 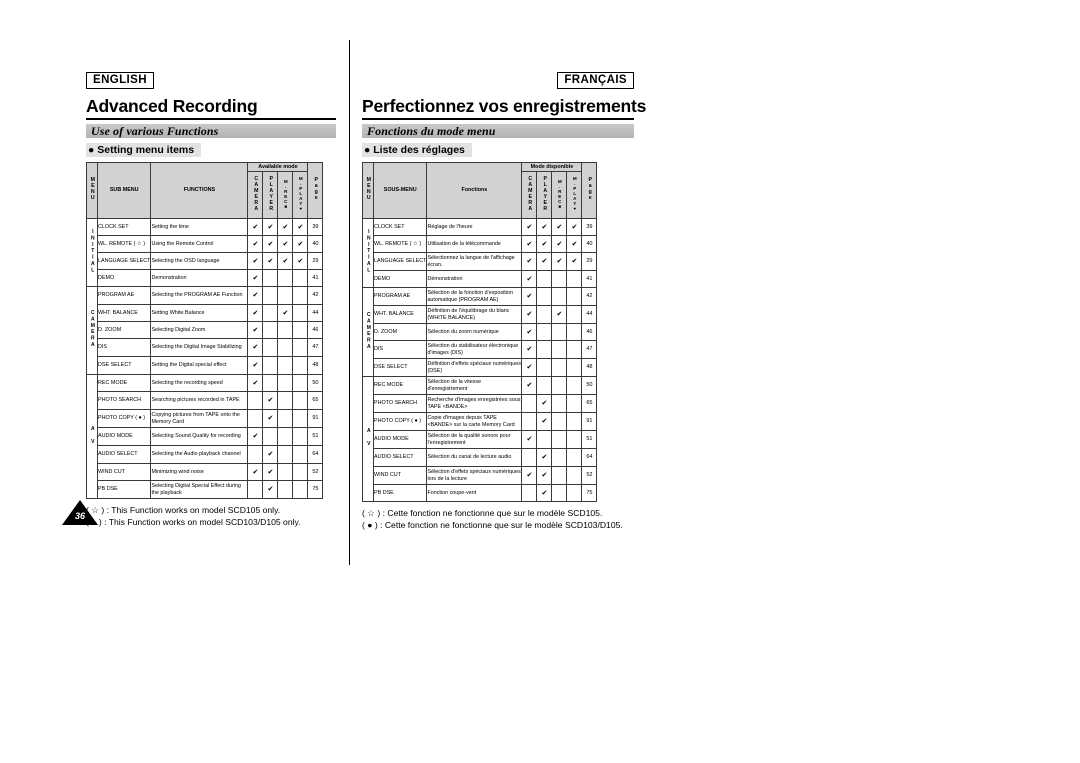 I want to click on english-header-functions: FUNCTIONS, so click(x=199, y=190).